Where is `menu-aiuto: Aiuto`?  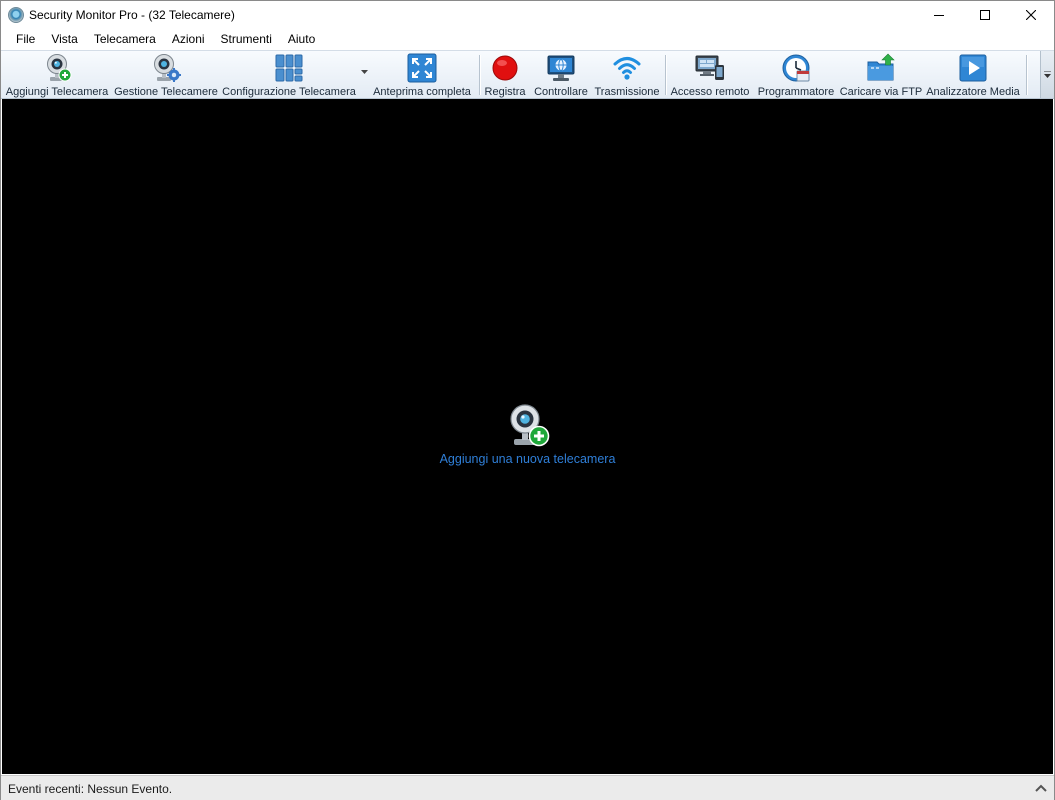
menu-aiuto: Aiuto is located at coordinates (301, 39).